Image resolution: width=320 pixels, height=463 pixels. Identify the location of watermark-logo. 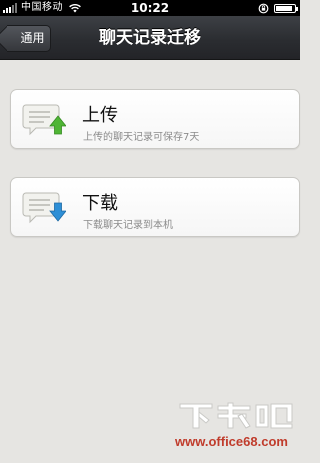
(236, 415).